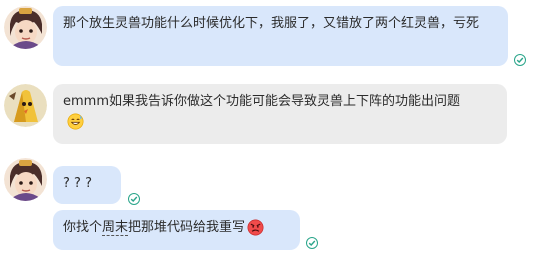  I want to click on message-text-1: 那个放生灵兽功能什么时候优化下，我服了，又错放了两个红灵兽，亏死, so click(271, 23).